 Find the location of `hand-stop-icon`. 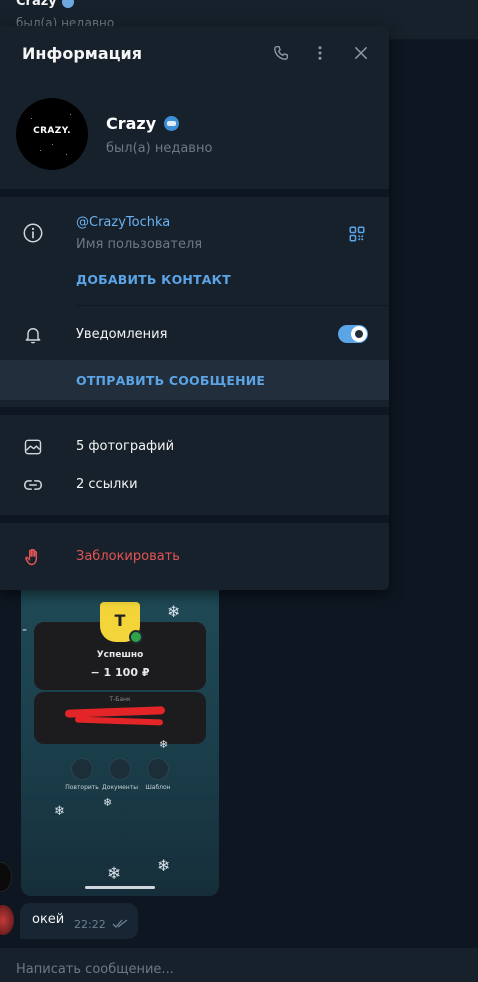

hand-stop-icon is located at coordinates (33, 557).